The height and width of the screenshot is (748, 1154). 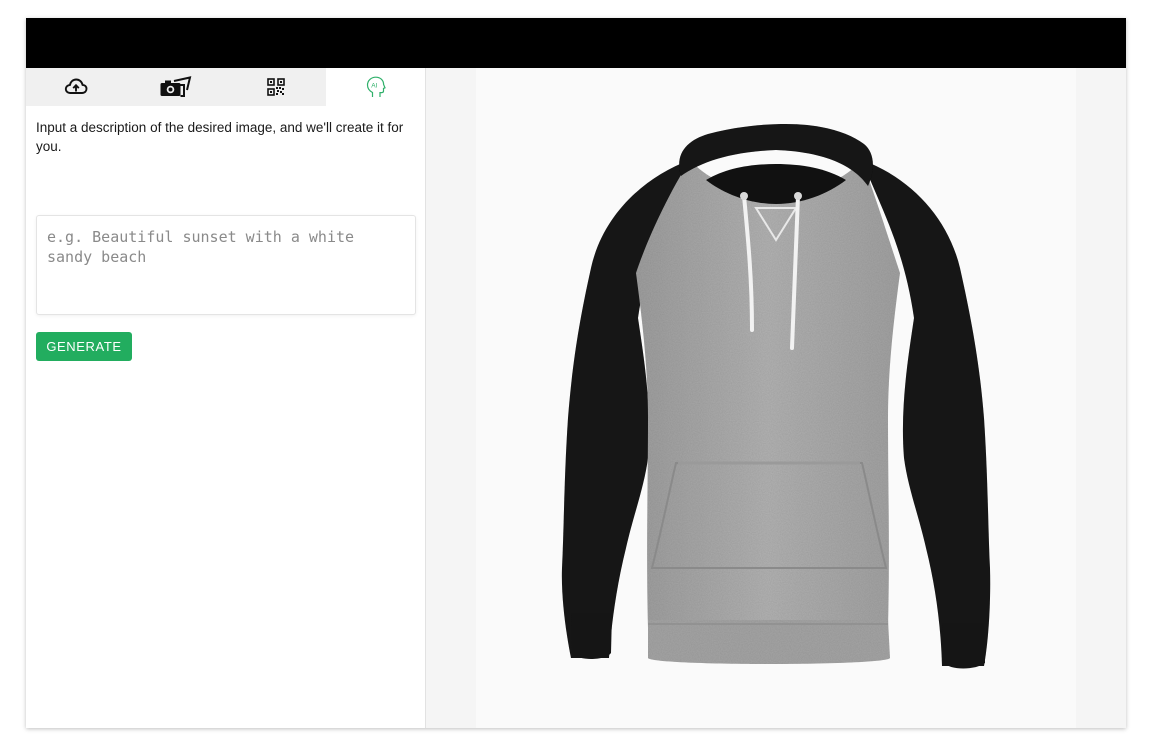 I want to click on tab-ai: AI, so click(x=375, y=87).